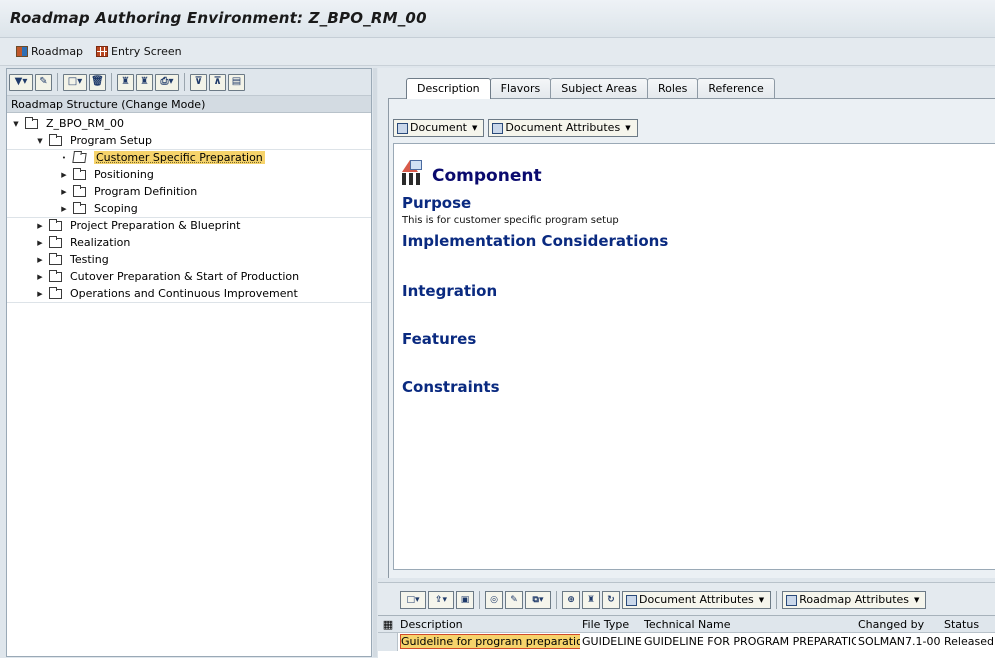 The image size is (995, 658). What do you see at coordinates (750, 641) in the screenshot?
I see `table-cell-technical-name: GUIDELINE FOR PROGRAM PREPARATION` at bounding box center [750, 641].